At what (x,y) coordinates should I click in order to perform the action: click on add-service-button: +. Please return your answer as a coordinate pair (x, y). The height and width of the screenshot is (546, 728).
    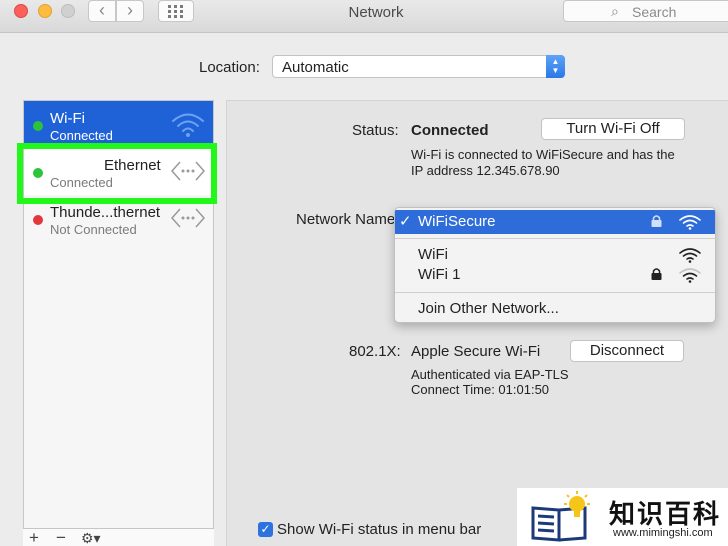
    Looking at the image, I should click on (34, 537).